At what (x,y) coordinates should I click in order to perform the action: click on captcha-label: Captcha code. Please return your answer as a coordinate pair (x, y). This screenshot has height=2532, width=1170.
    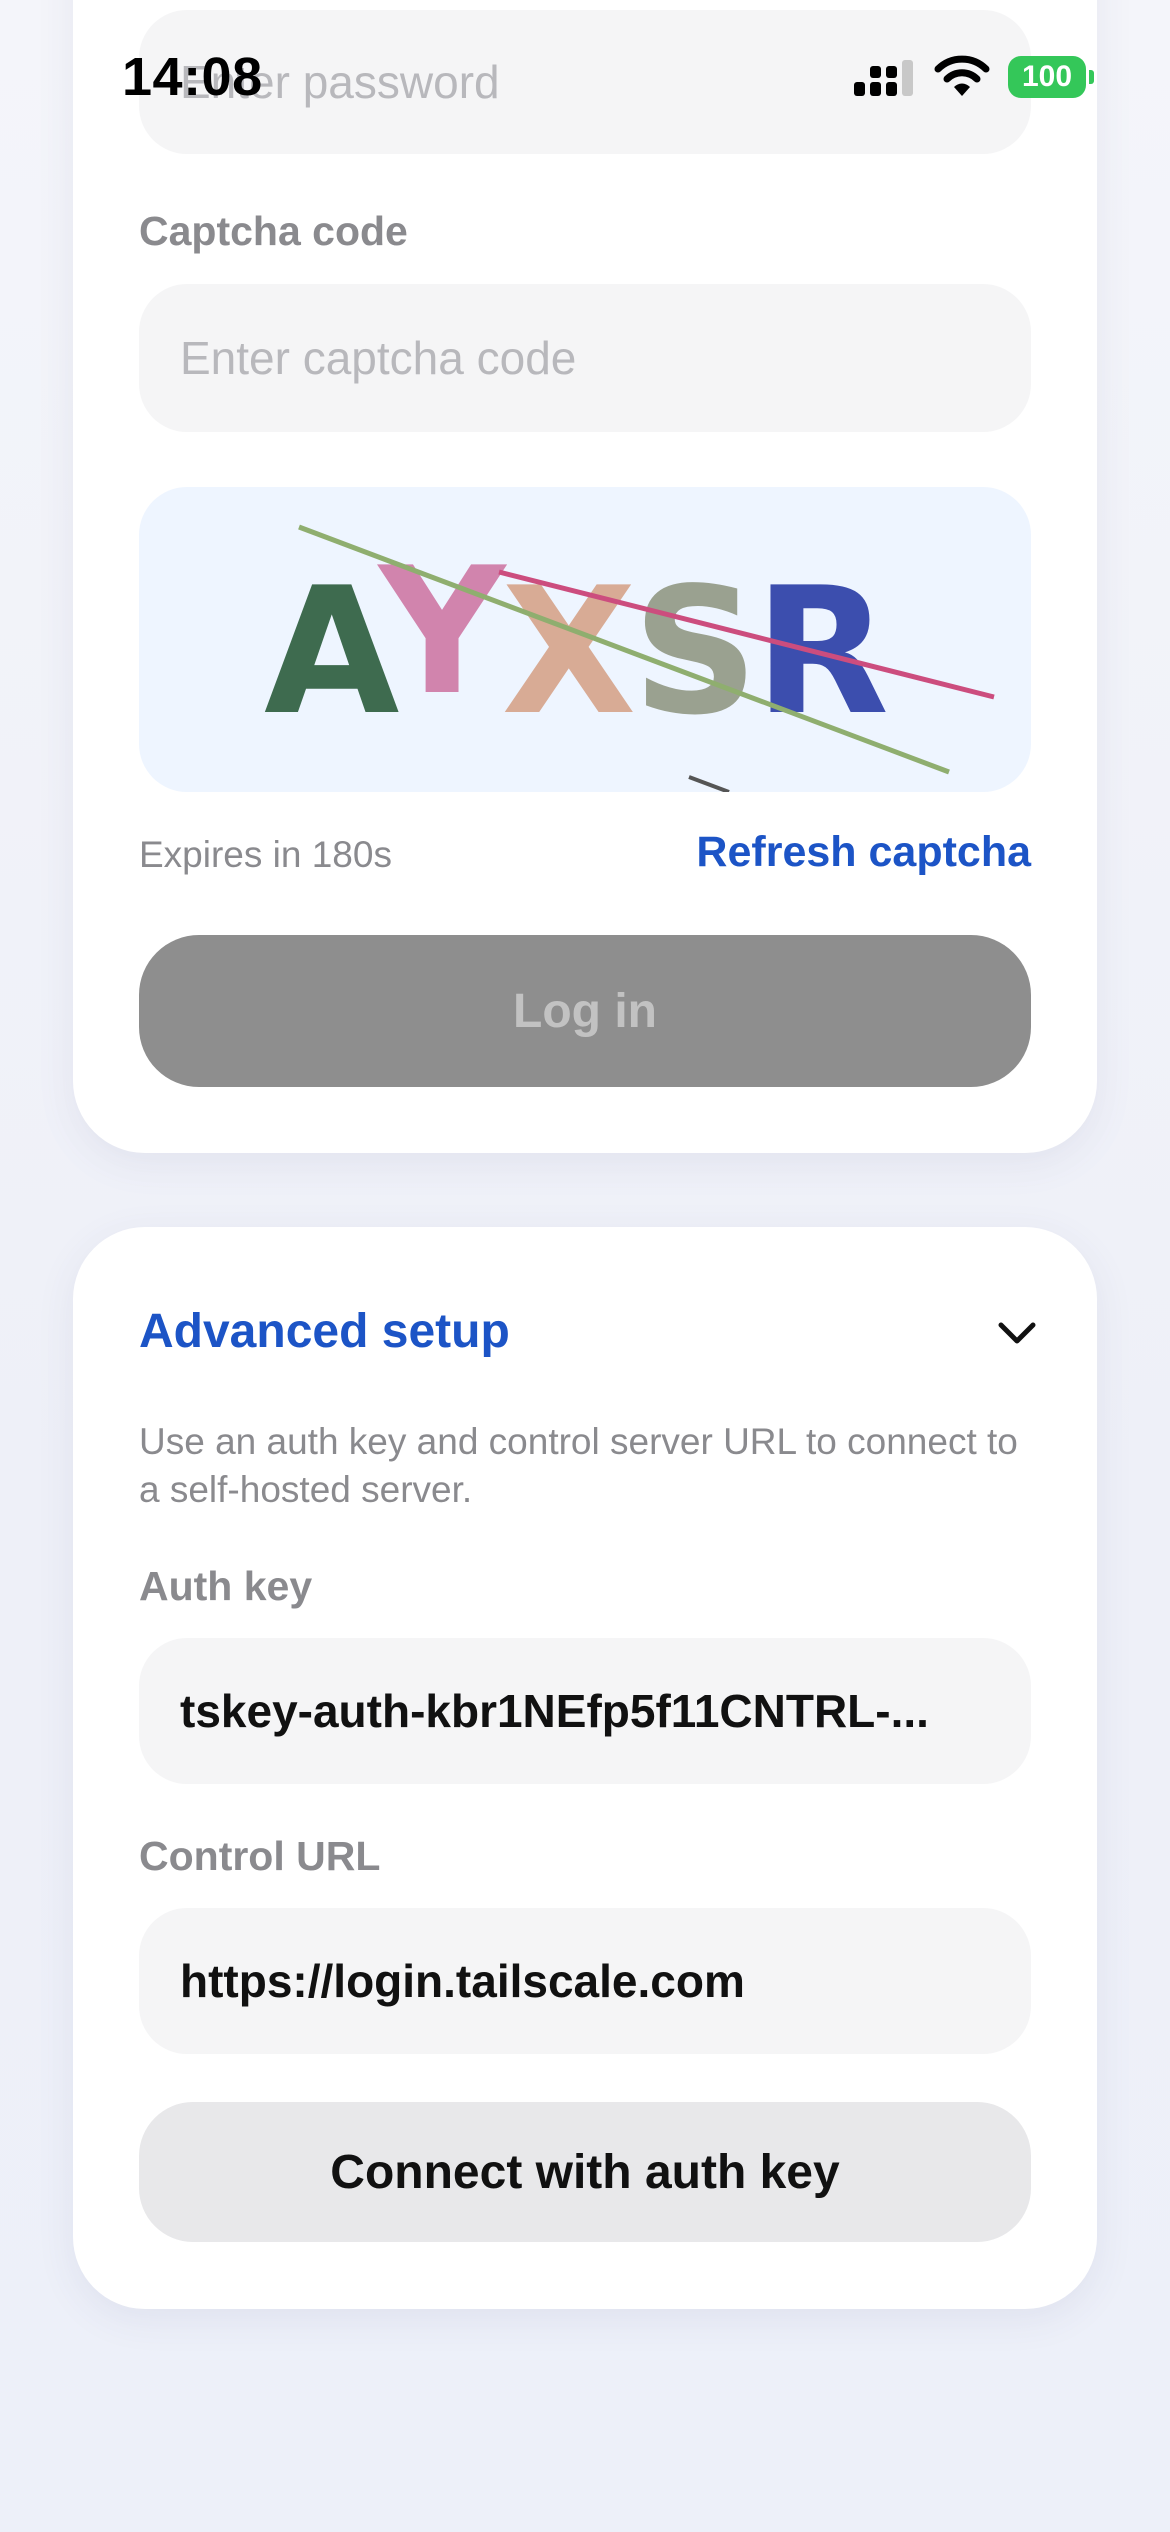
    Looking at the image, I should click on (273, 231).